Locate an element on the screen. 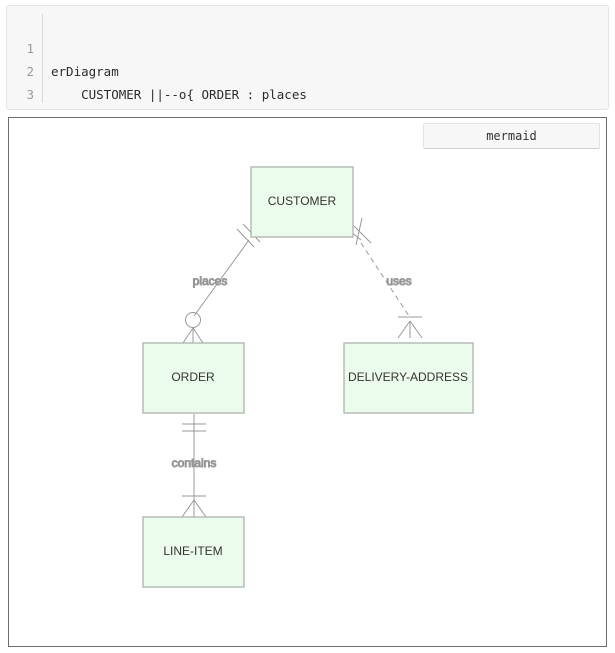  entity-delivery-address: DELIVERY-ADDRESS is located at coordinates (408, 378).